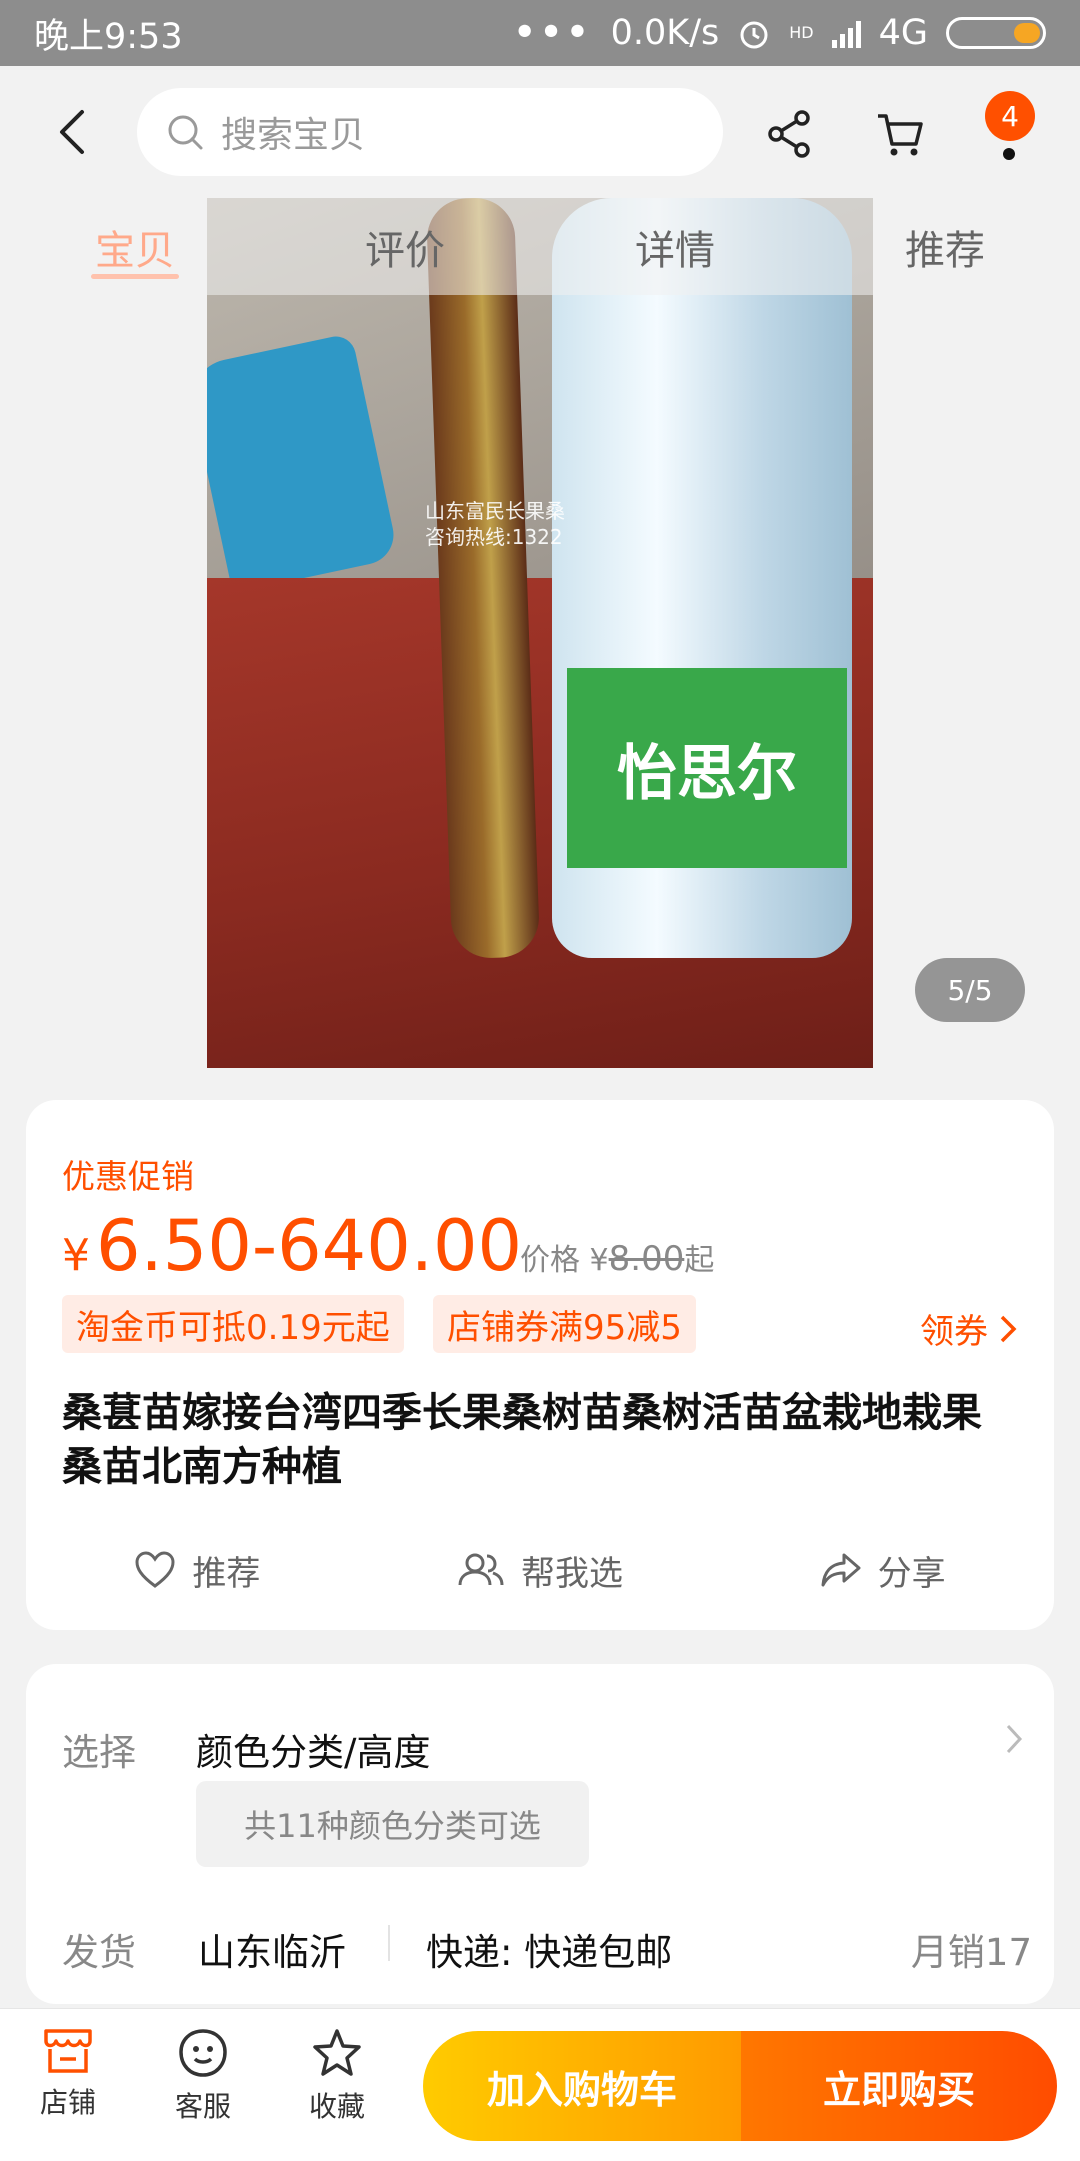 This screenshot has height=2161, width=1080. What do you see at coordinates (313, 1749) in the screenshot?
I see `select-value: 颜色分类/高度` at bounding box center [313, 1749].